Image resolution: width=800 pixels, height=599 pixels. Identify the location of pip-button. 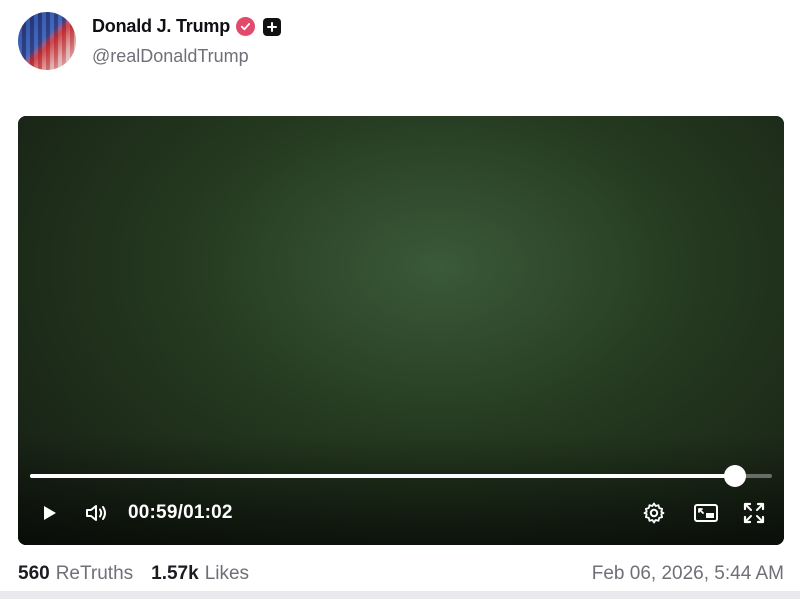
(706, 513).